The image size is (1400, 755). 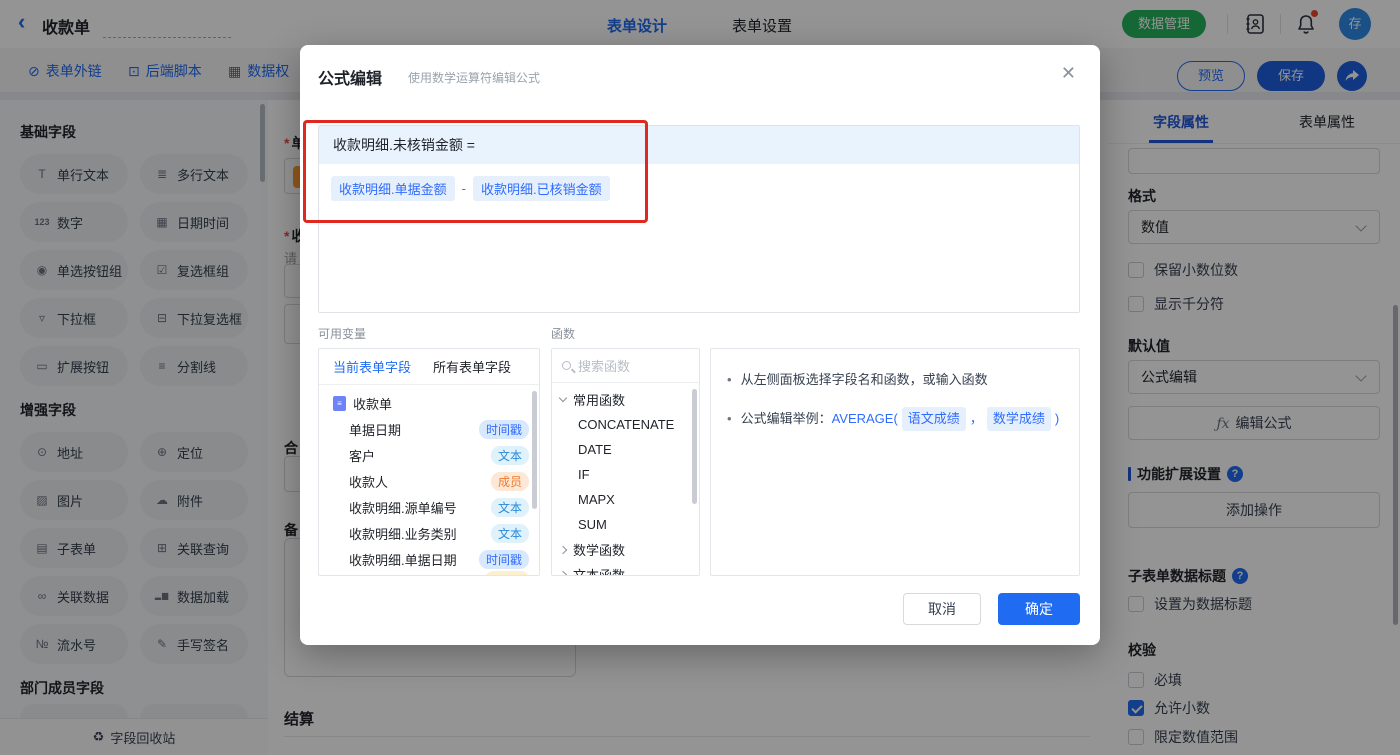 I want to click on search-placeholder: 搜索函数, so click(x=604, y=366).